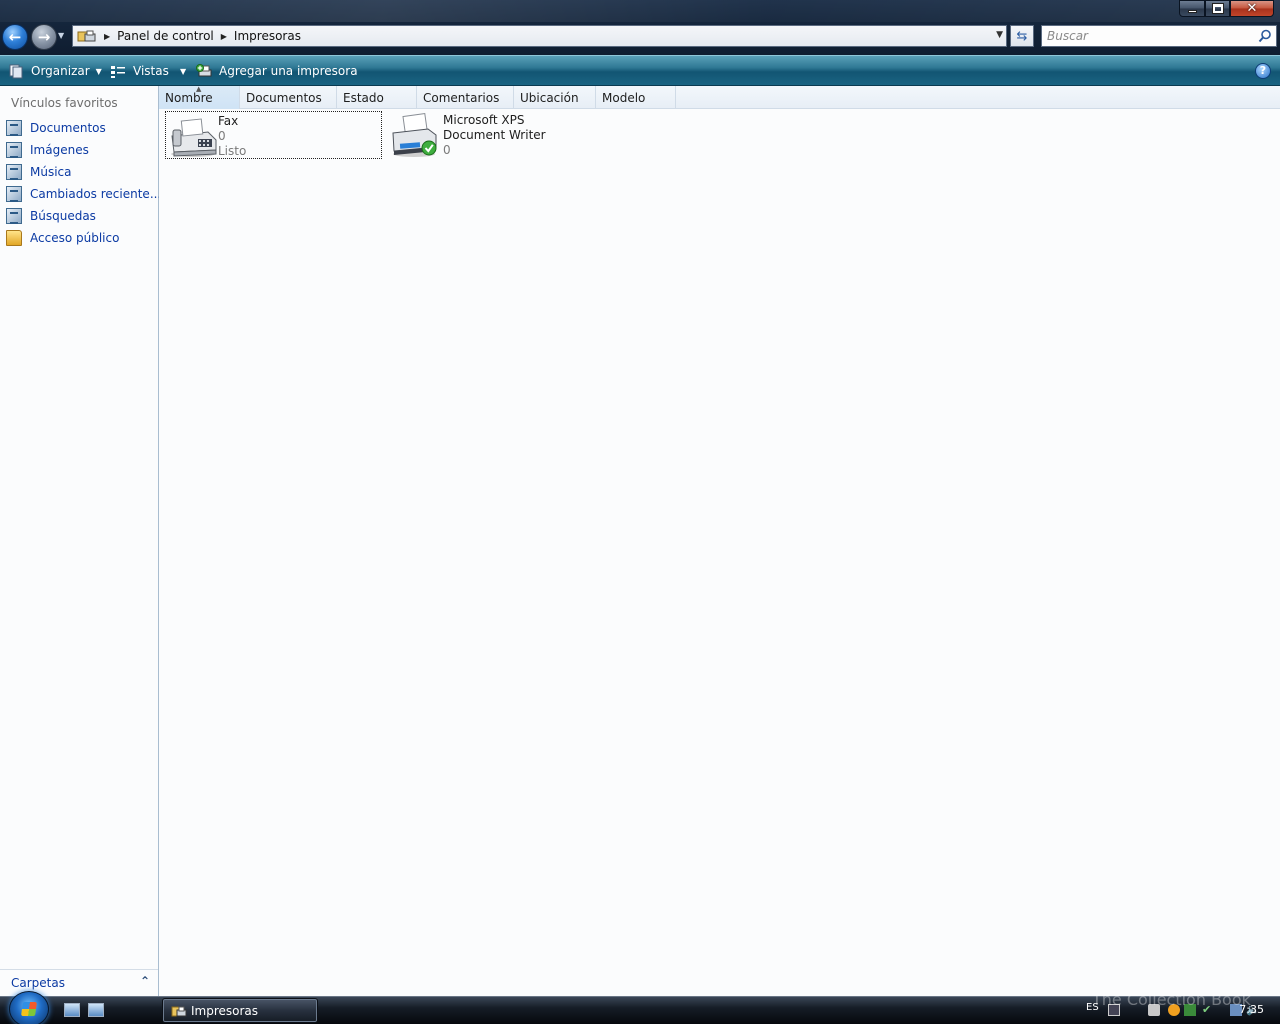  I want to click on forward-button: →, so click(44, 37).